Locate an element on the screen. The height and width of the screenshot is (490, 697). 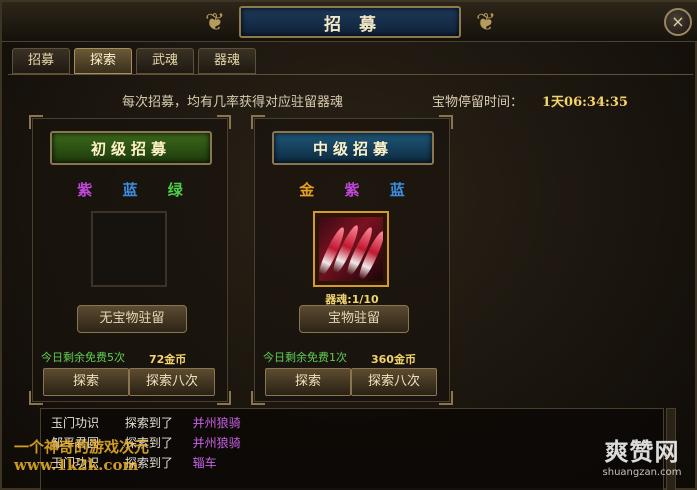
log-row: 玉门功识 探索到了 并州狼骑 is located at coordinates (352, 423).